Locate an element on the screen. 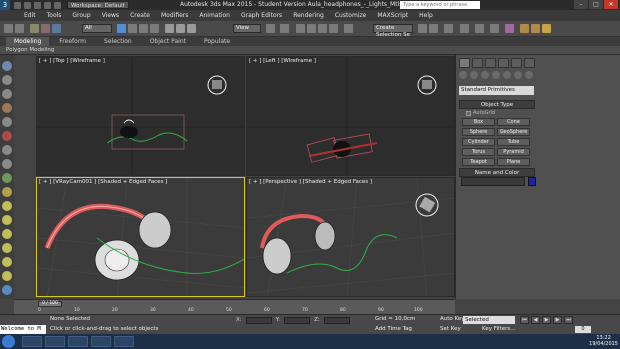 The width and height of the screenshot is (620, 349). key-mode-dropdown: Selected is located at coordinates (489, 320).